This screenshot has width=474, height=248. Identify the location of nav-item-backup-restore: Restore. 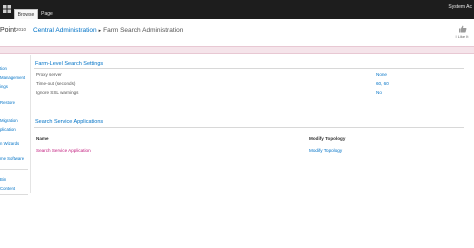
(15, 102).